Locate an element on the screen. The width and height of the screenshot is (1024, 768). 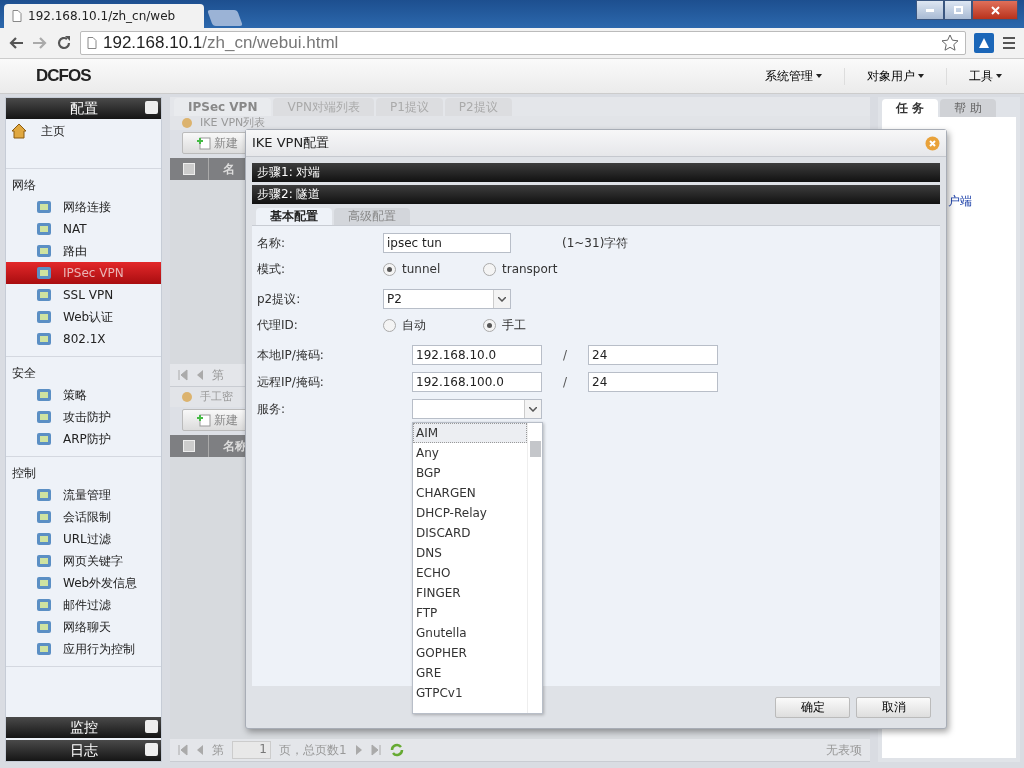
radio-option: transport is located at coordinates (533, 269).